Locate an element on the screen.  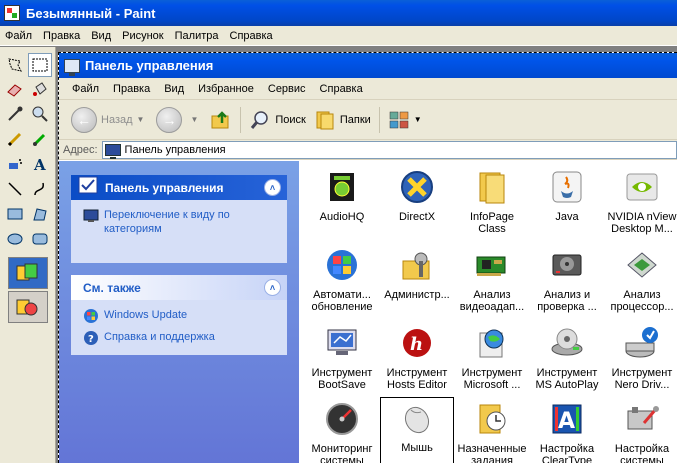
item-label: Java is located at coordinates (567, 217).